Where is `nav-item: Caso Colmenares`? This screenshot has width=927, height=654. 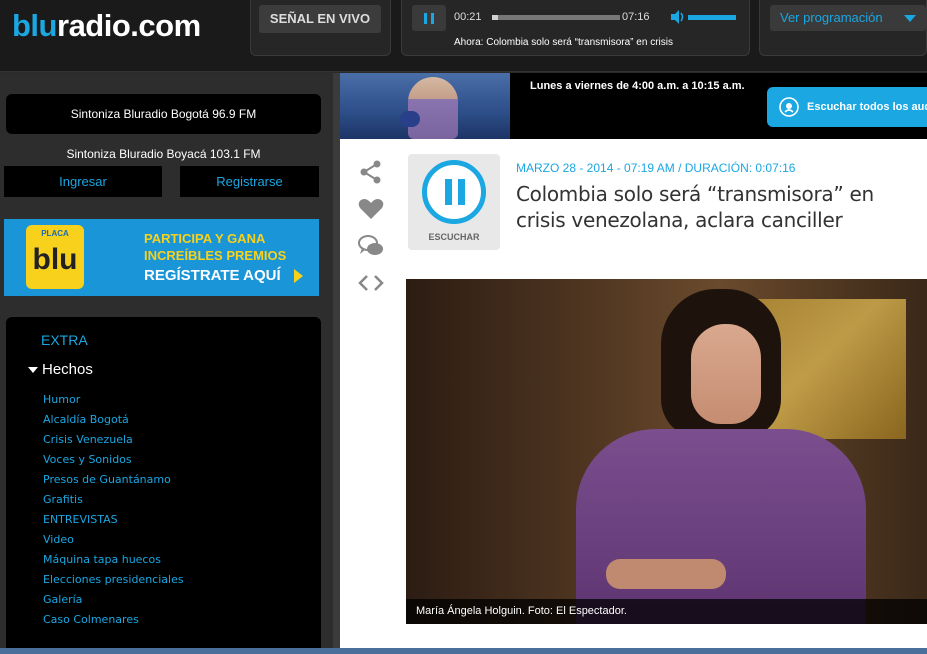
nav-item: Caso Colmenares is located at coordinates (113, 620).